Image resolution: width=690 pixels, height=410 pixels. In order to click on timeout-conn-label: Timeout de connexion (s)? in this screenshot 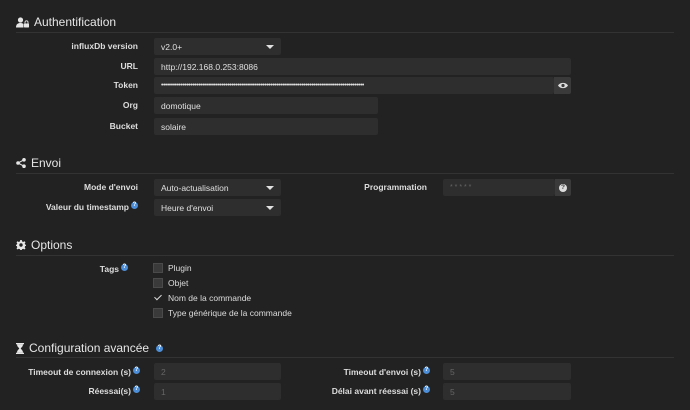, I will do `click(84, 372)`.